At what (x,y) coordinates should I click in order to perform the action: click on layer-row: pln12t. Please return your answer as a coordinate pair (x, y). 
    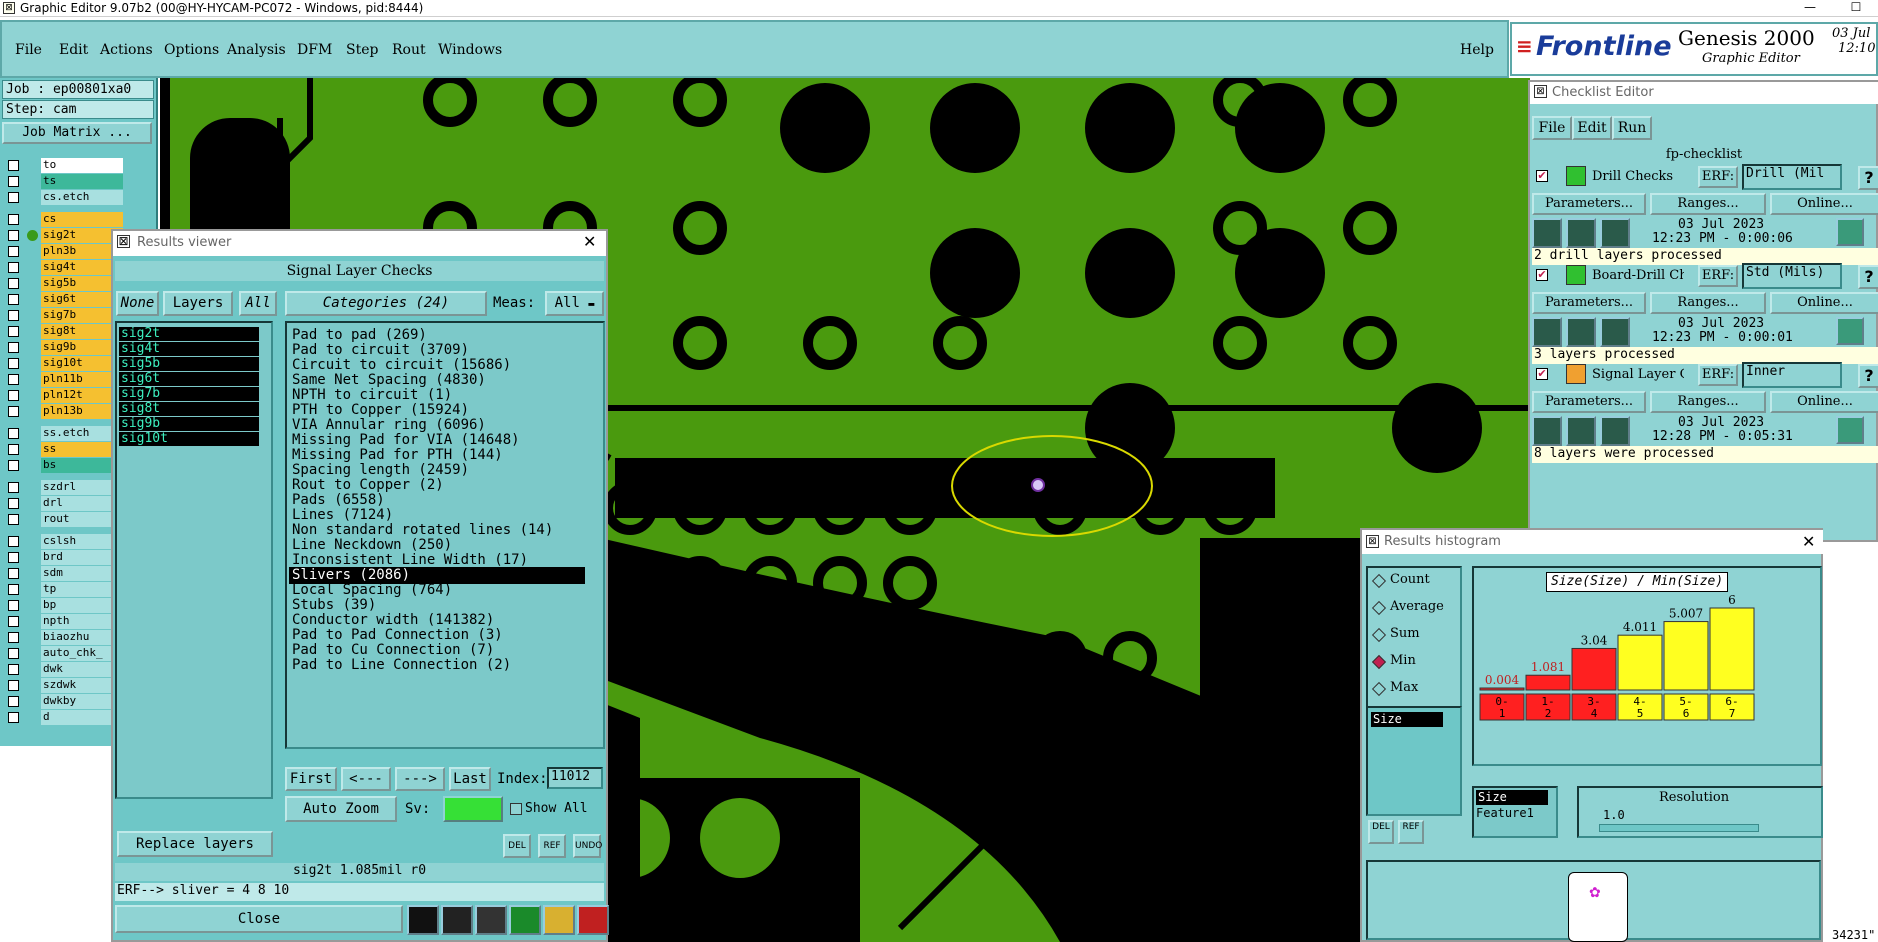
    Looking at the image, I should click on (64, 395).